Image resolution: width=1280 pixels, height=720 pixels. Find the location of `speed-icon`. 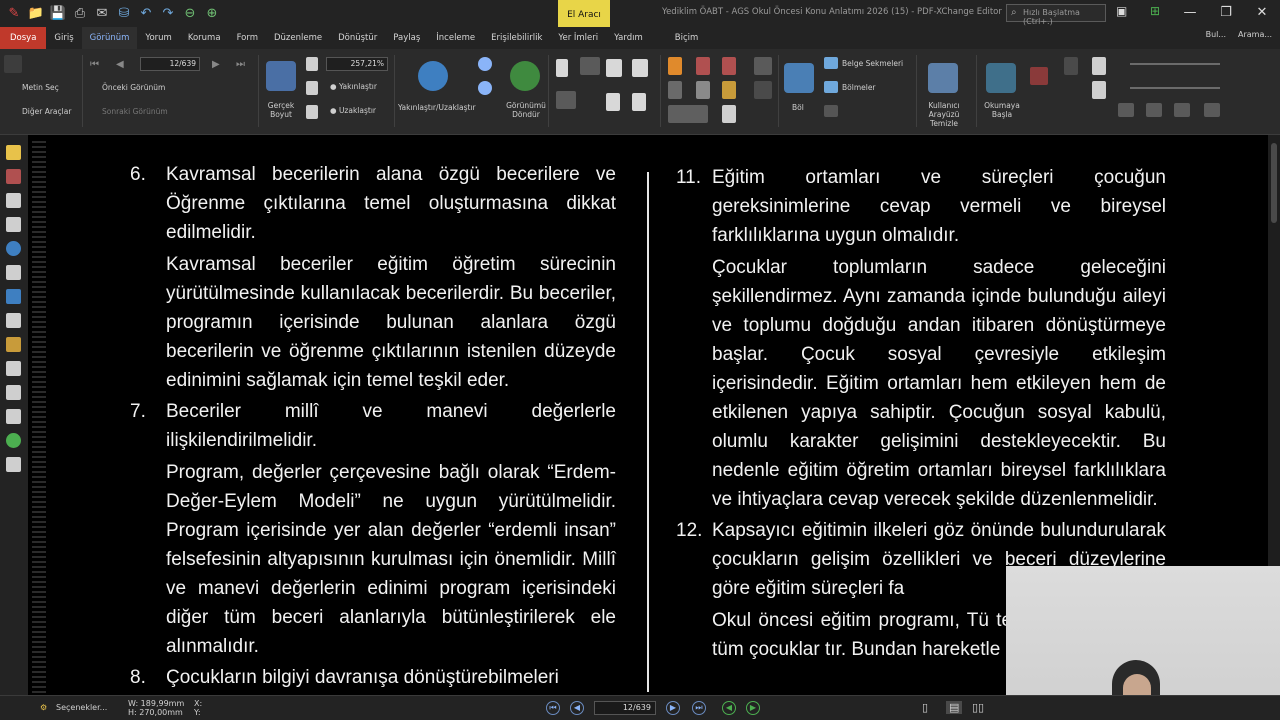

speed-icon is located at coordinates (1099, 90).